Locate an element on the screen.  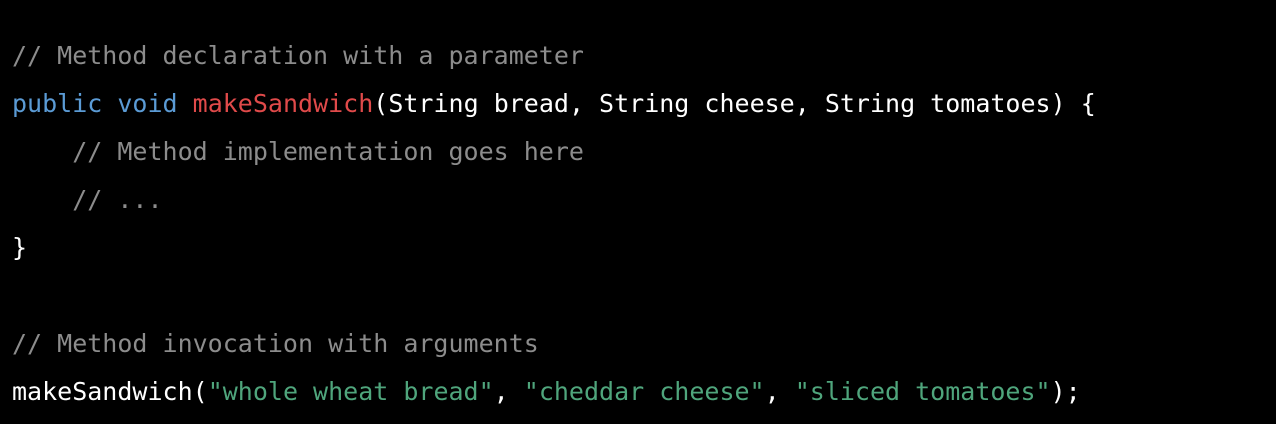
comment: // Method declaration with a parameter is located at coordinates (298, 55).